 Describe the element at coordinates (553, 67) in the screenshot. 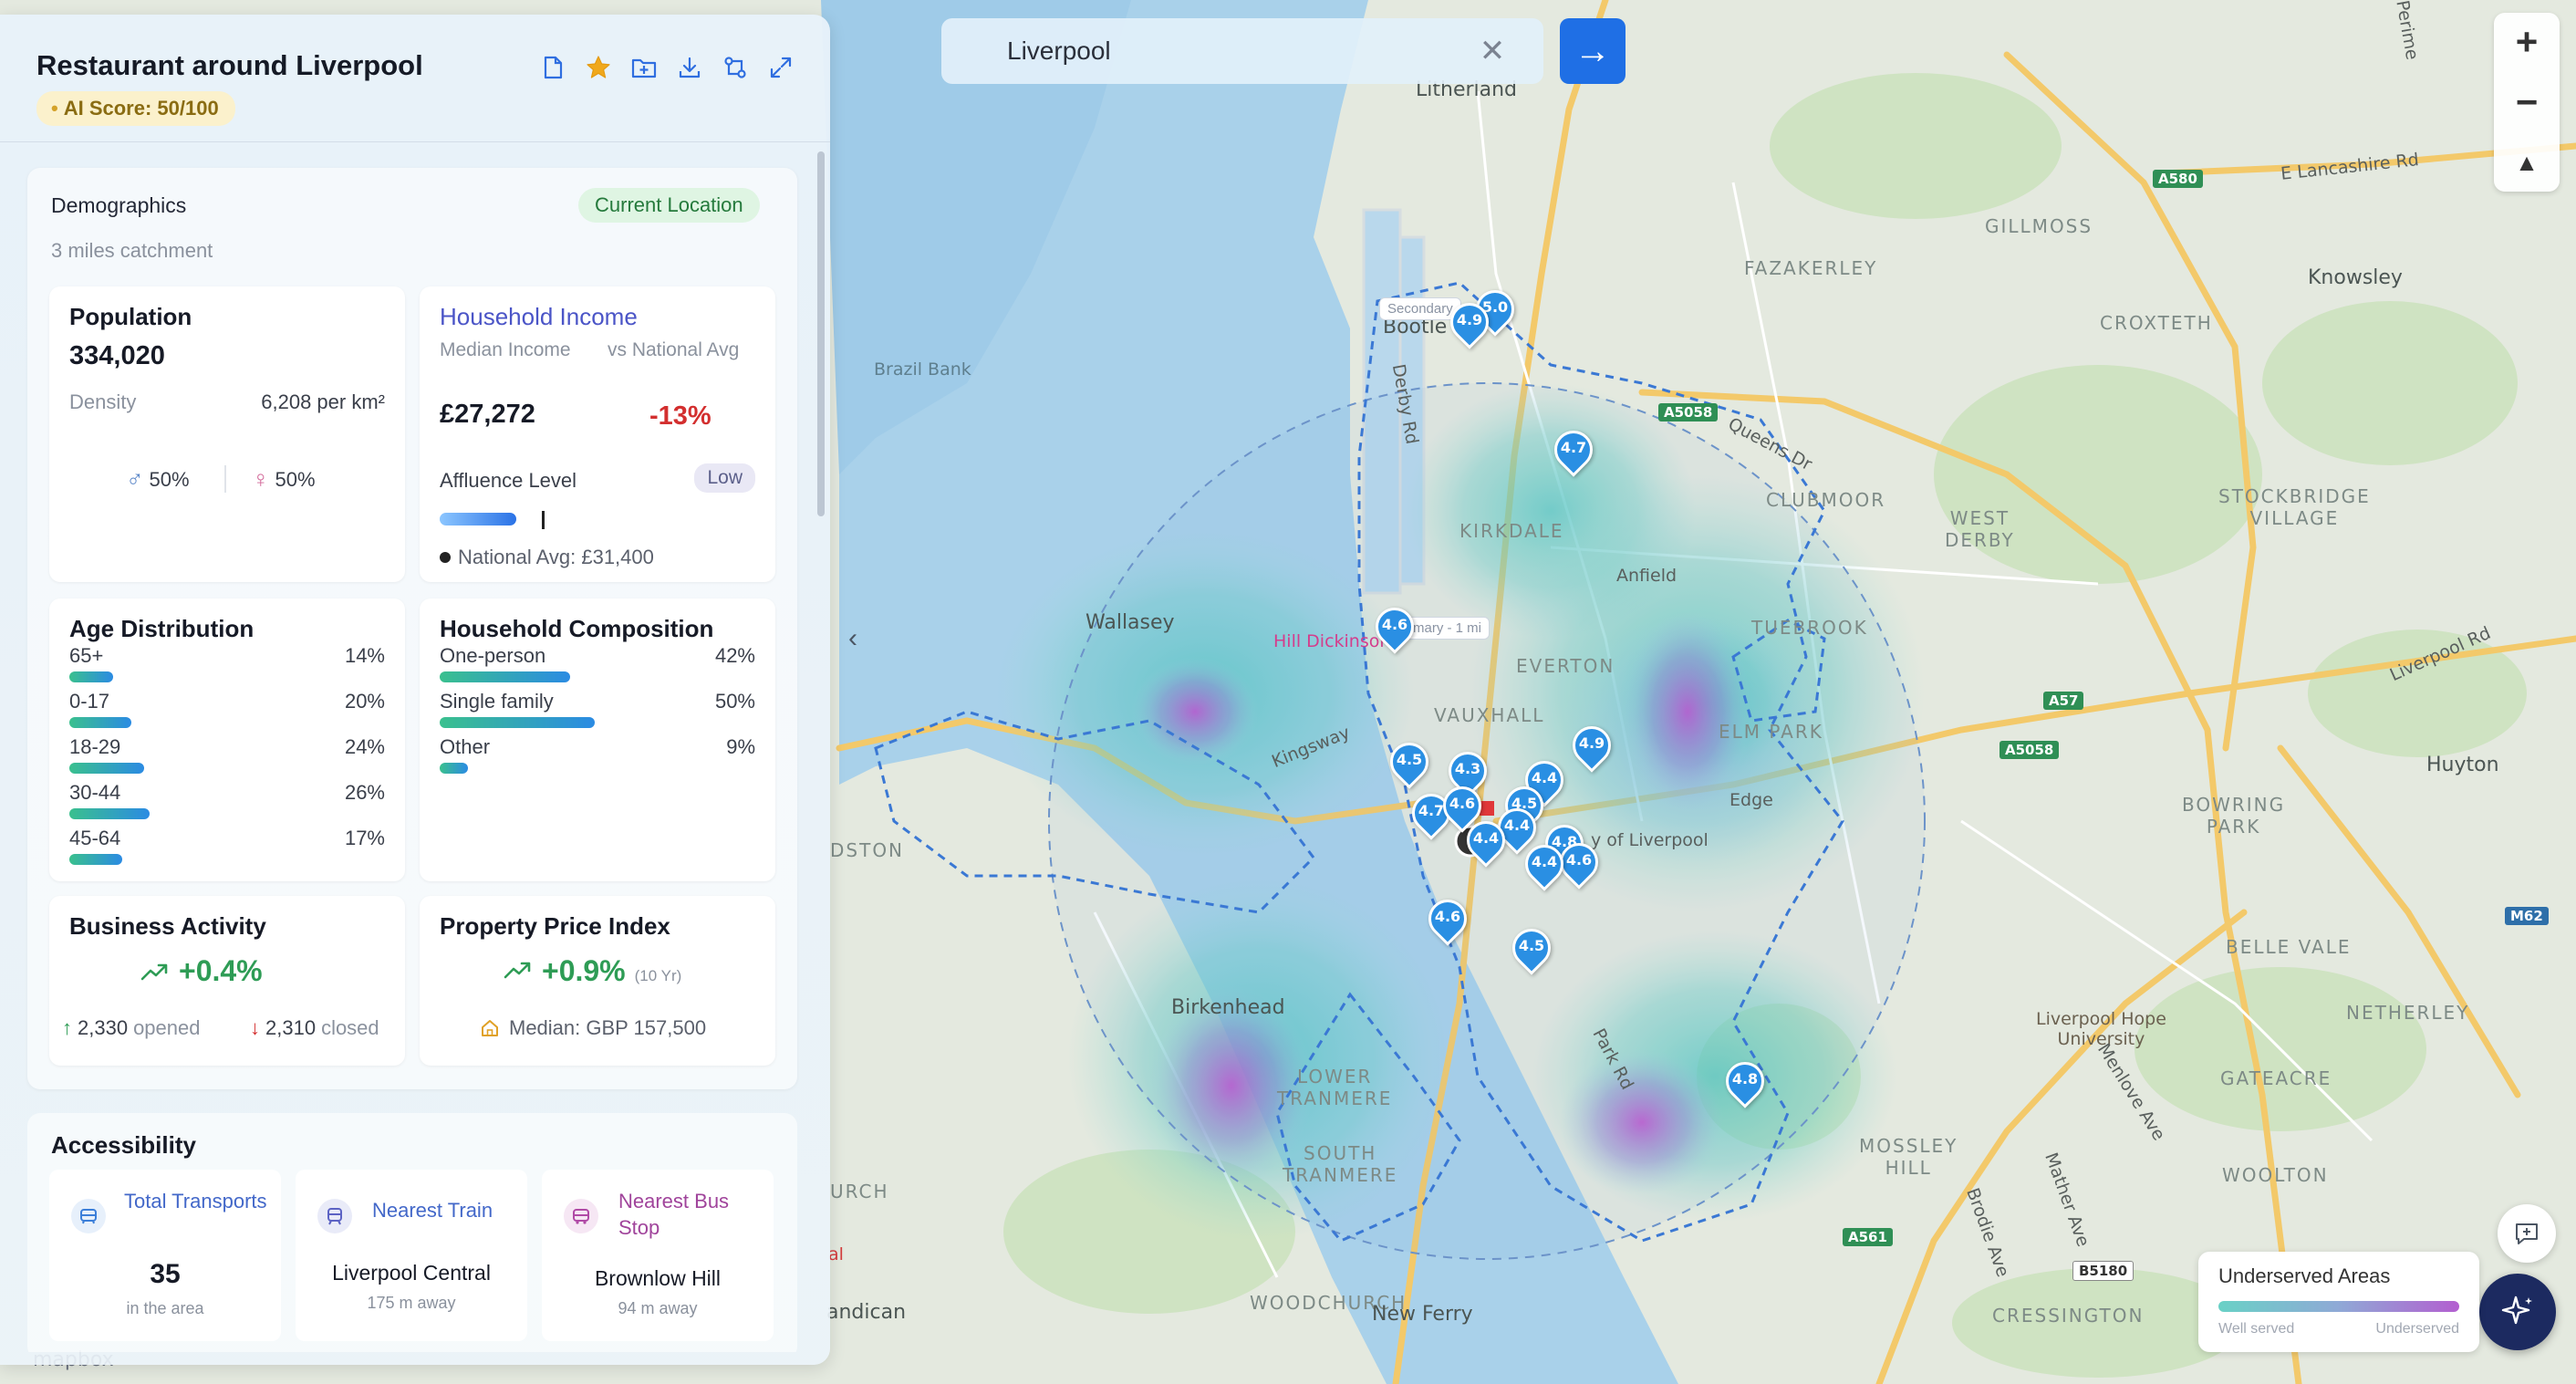

I see `document-button` at that location.